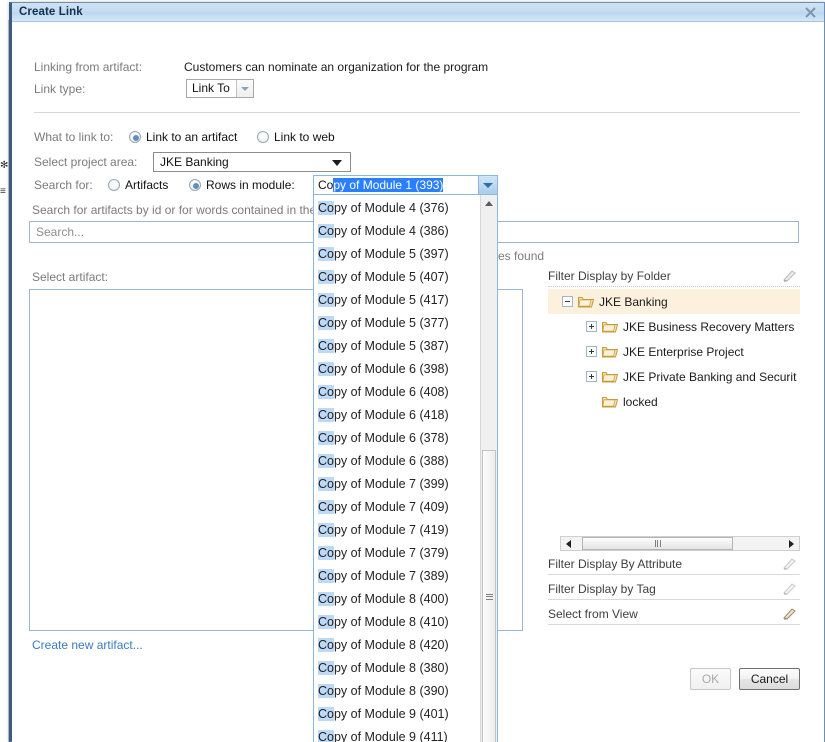 This screenshot has height=742, width=825. What do you see at coordinates (674, 401) in the screenshot?
I see `folder-tree-row: locked` at bounding box center [674, 401].